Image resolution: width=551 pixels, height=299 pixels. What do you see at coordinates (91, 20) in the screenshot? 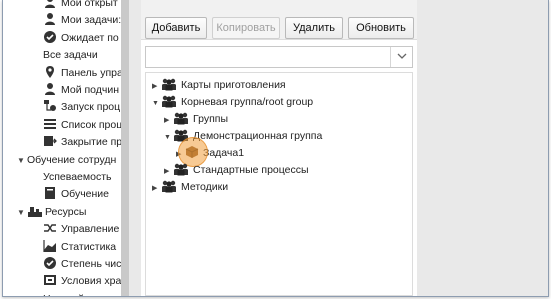
I see `sidebar-item-label: Мои задачи:` at bounding box center [91, 20].